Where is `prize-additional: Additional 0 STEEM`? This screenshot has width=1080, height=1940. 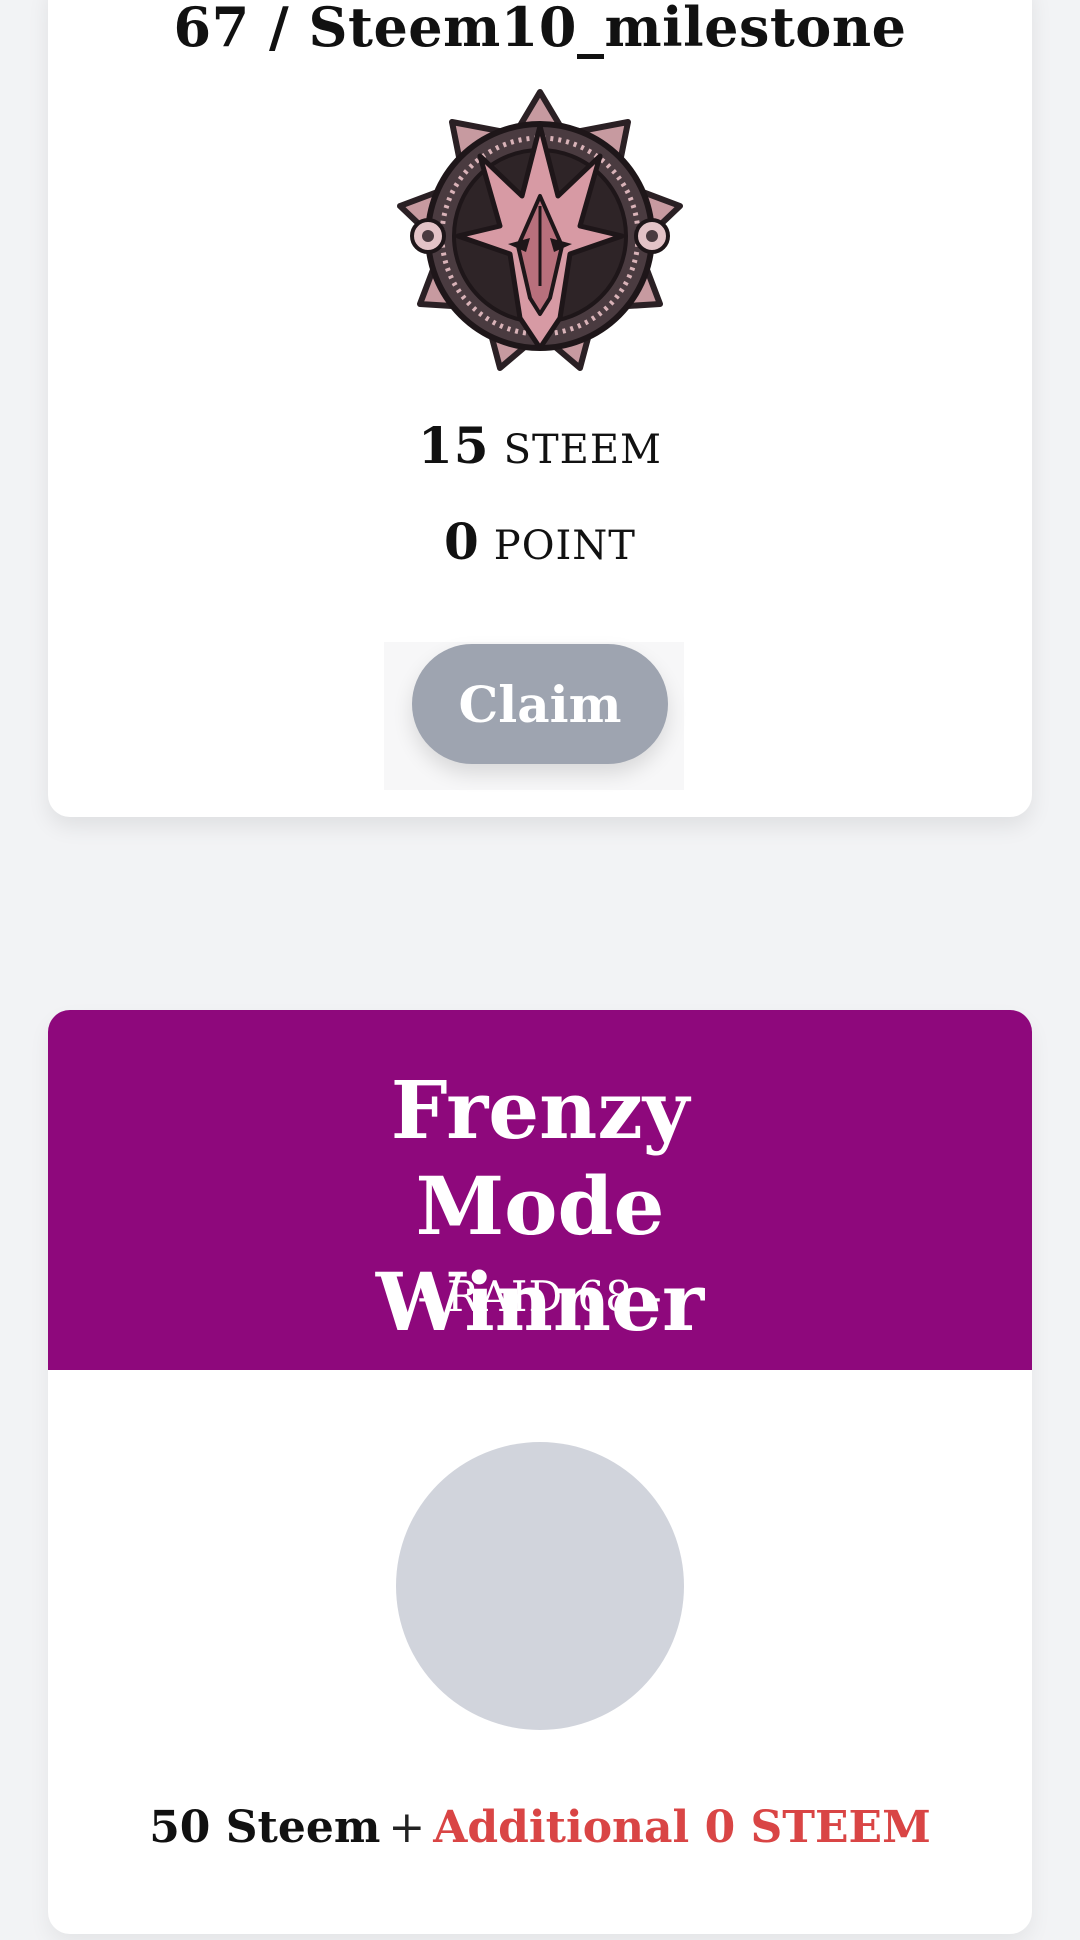
prize-additional: Additional 0 STEEM is located at coordinates (682, 1827).